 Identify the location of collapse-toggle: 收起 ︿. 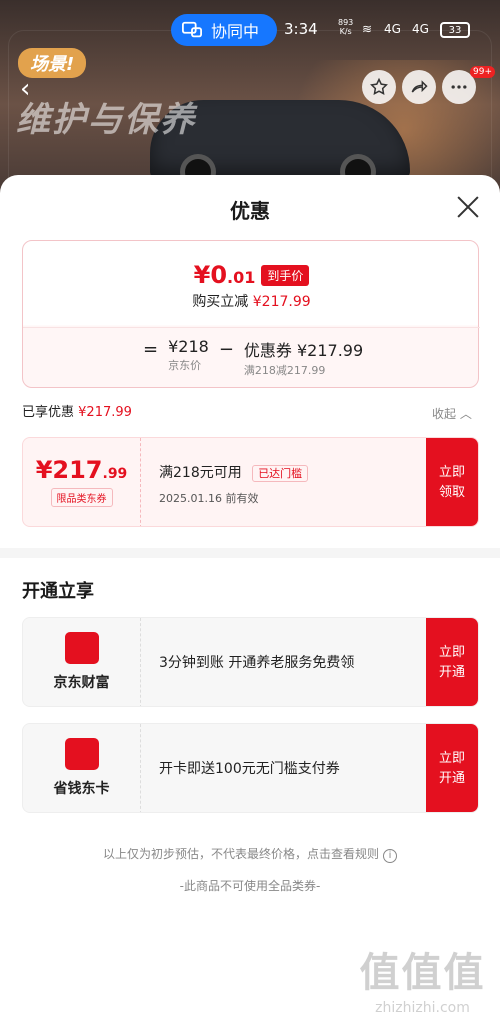
(452, 413).